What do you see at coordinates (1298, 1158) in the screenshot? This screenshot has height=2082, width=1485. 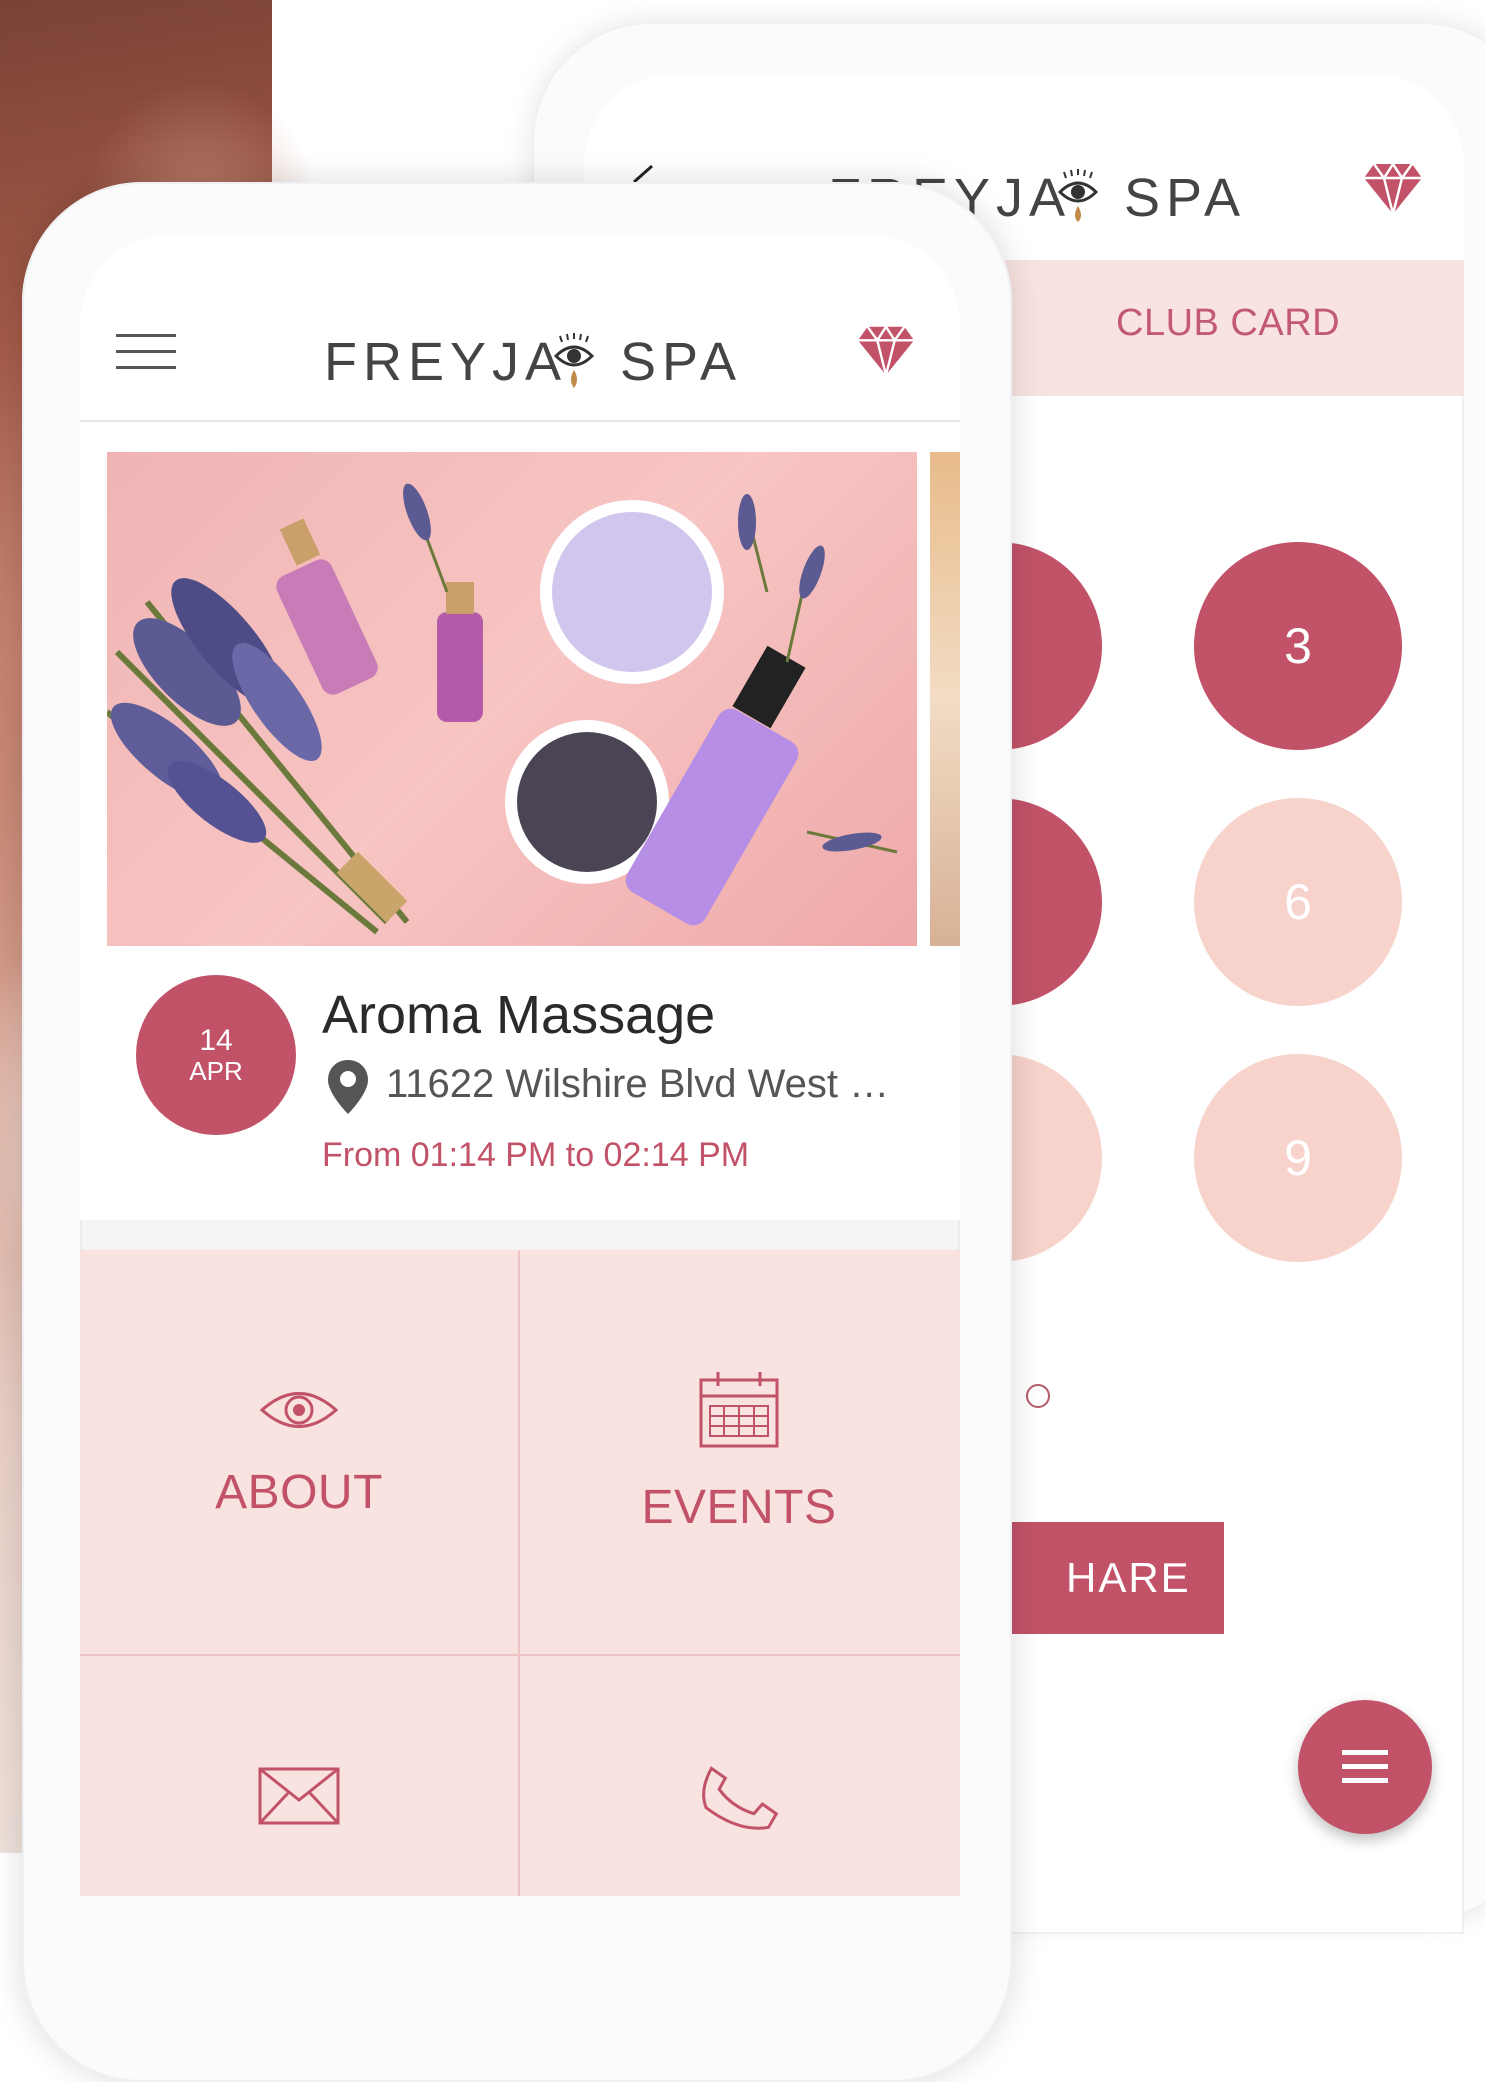 I see `stamp-circle: 9` at bounding box center [1298, 1158].